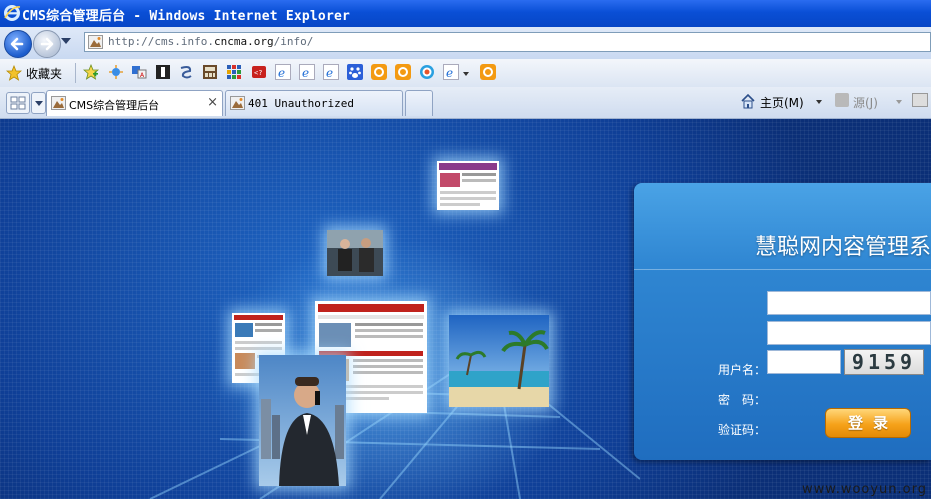  Describe the element at coordinates (66, 41) in the screenshot. I see `history-dropdown-icon` at that location.